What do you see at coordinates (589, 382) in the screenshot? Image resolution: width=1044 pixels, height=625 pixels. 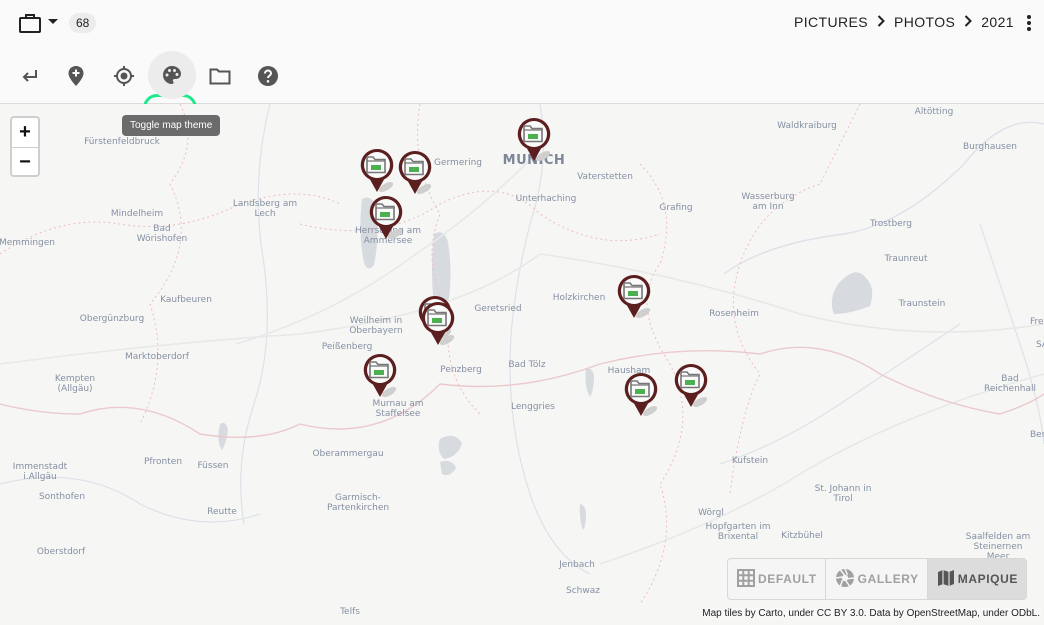 I see `lake-tegernsee` at bounding box center [589, 382].